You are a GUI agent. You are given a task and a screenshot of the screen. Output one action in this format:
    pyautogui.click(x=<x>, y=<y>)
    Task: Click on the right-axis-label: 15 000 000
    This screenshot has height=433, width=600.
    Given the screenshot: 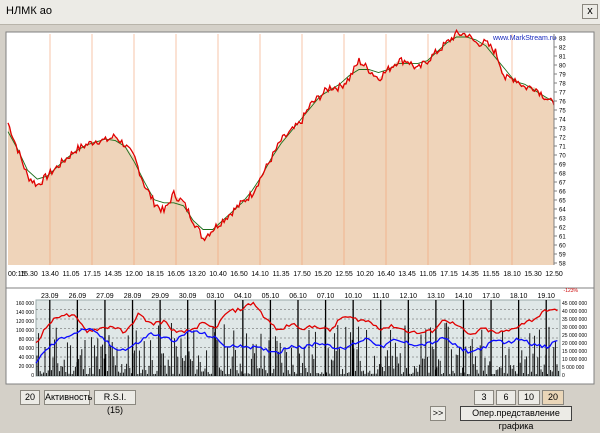 What is the action you would take?
    pyautogui.click(x=574, y=352)
    